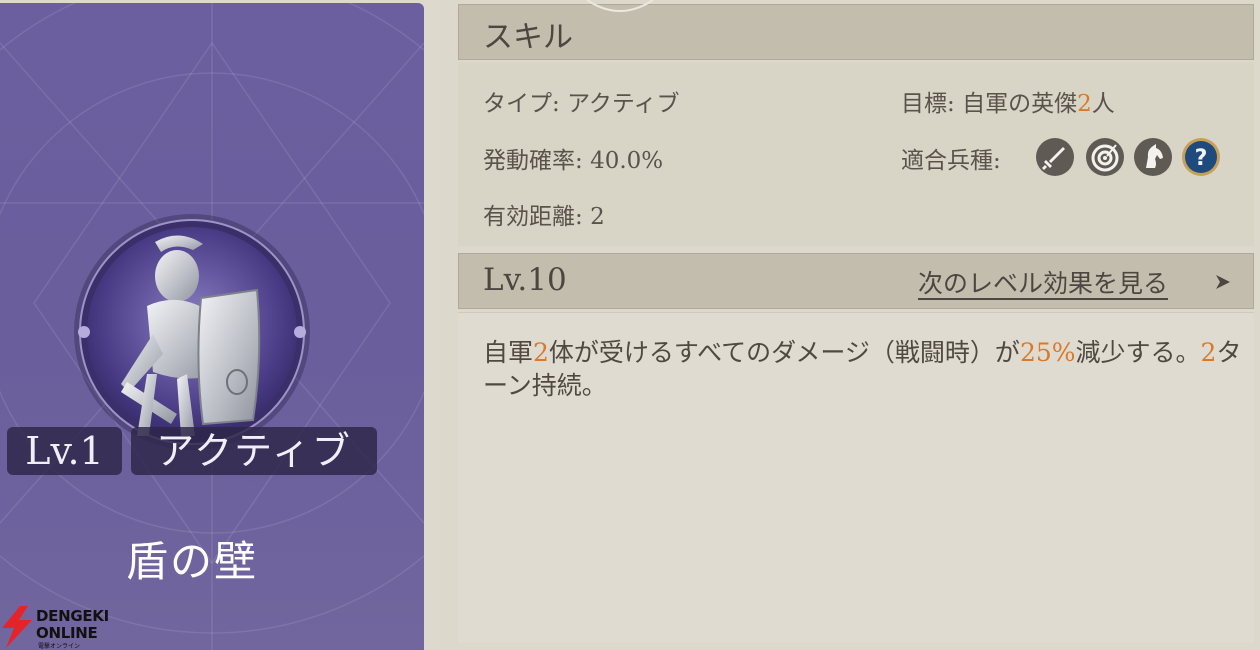  I want to click on skill-range-value: 2, so click(597, 217).